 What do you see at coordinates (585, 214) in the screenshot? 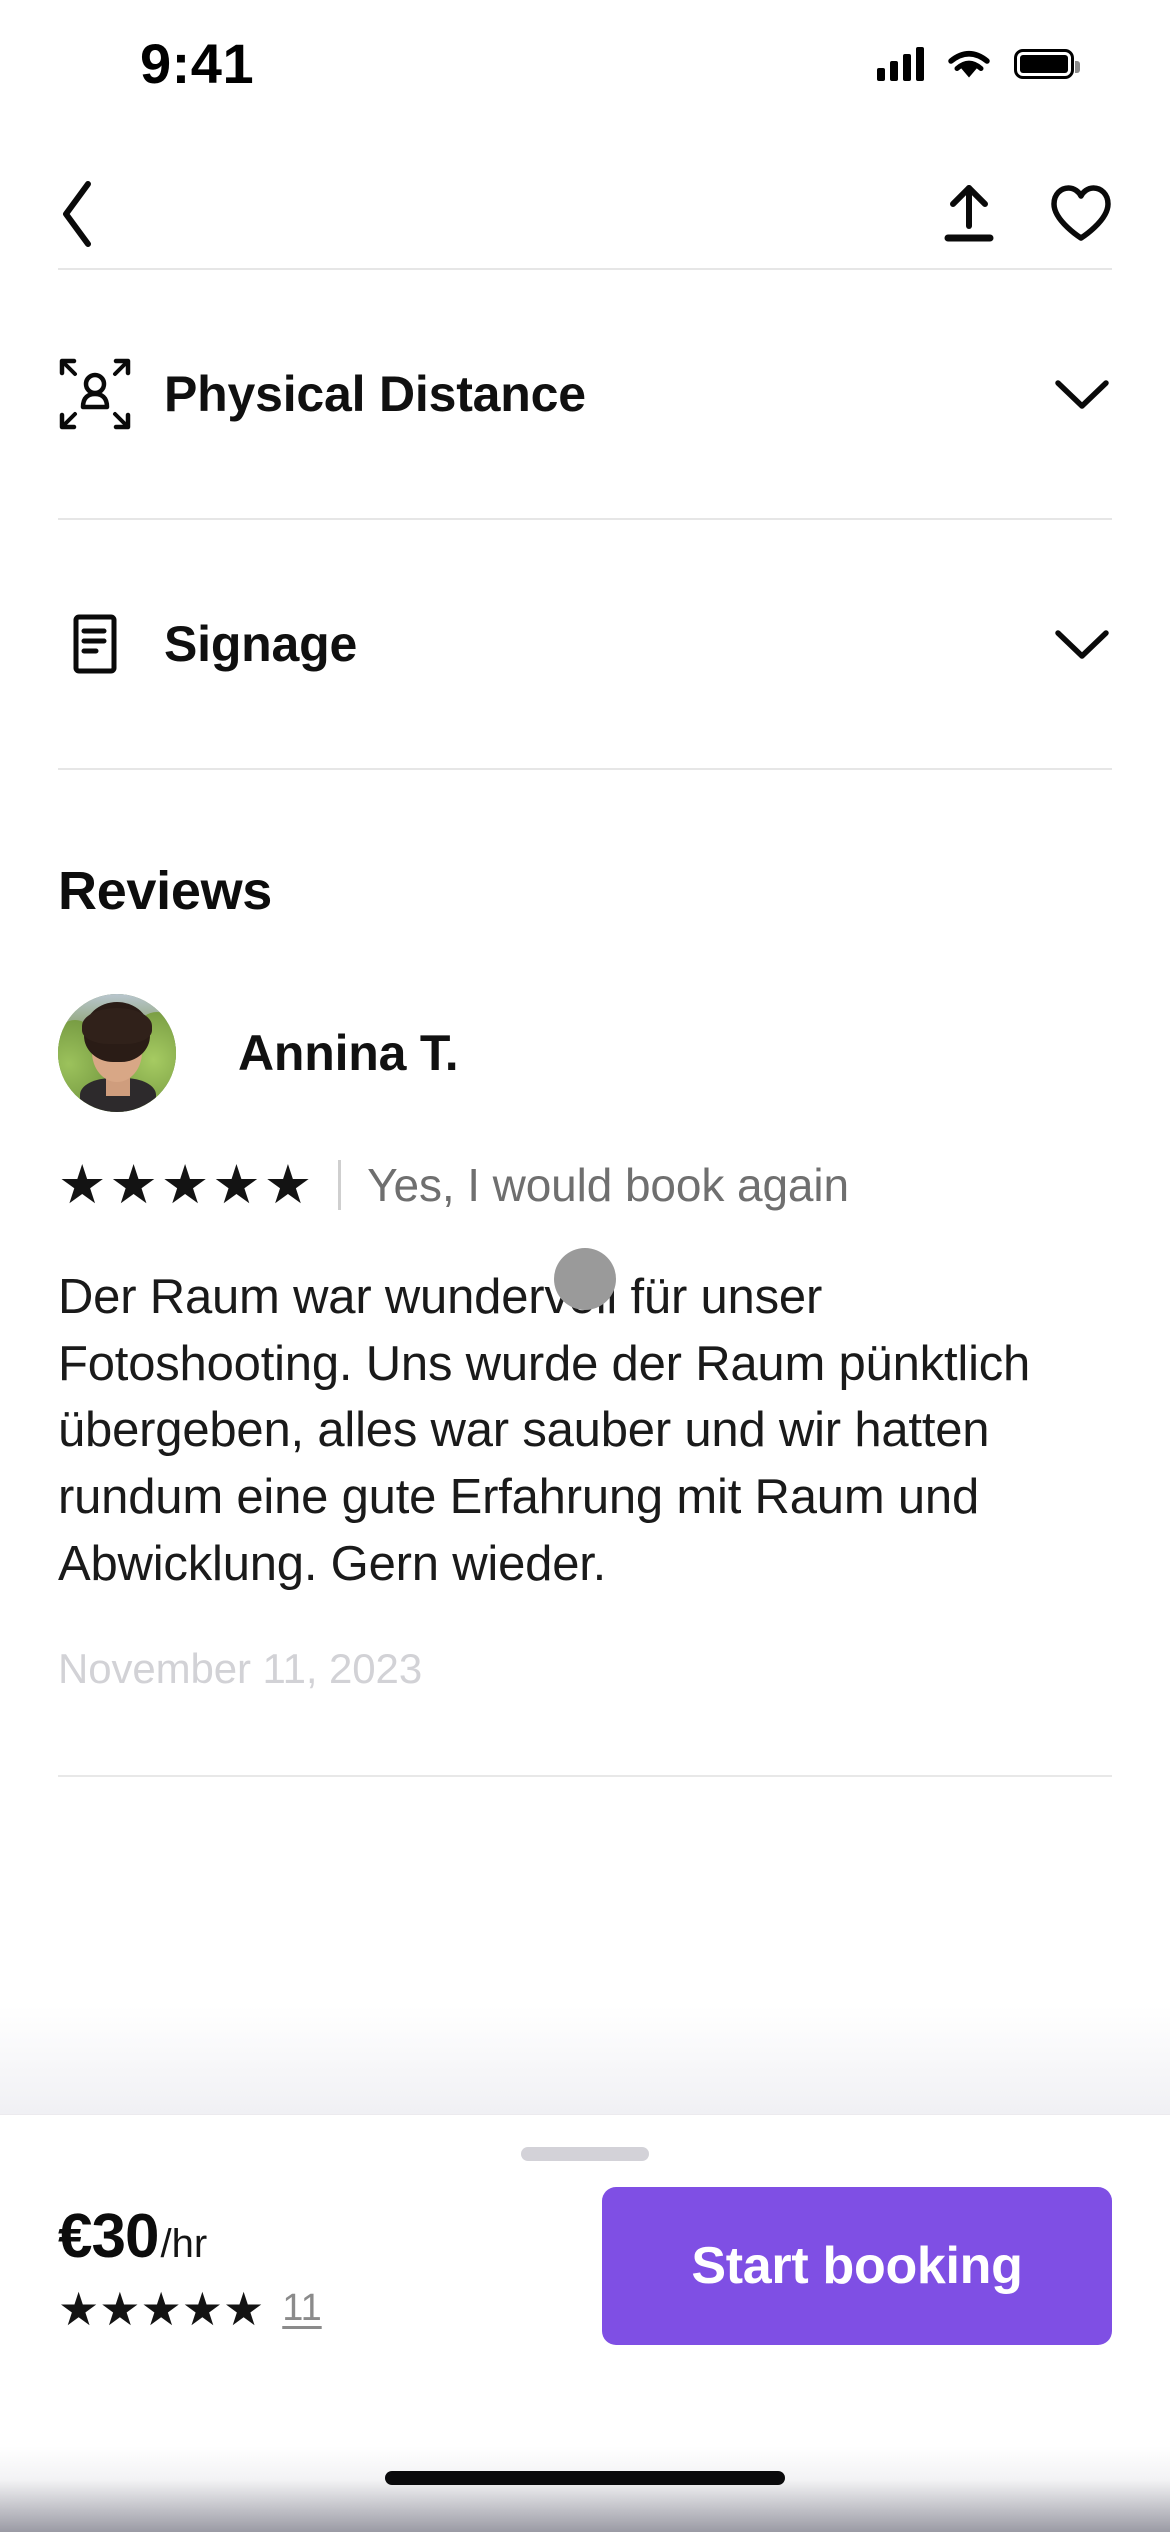
I see `navigation-bar` at bounding box center [585, 214].